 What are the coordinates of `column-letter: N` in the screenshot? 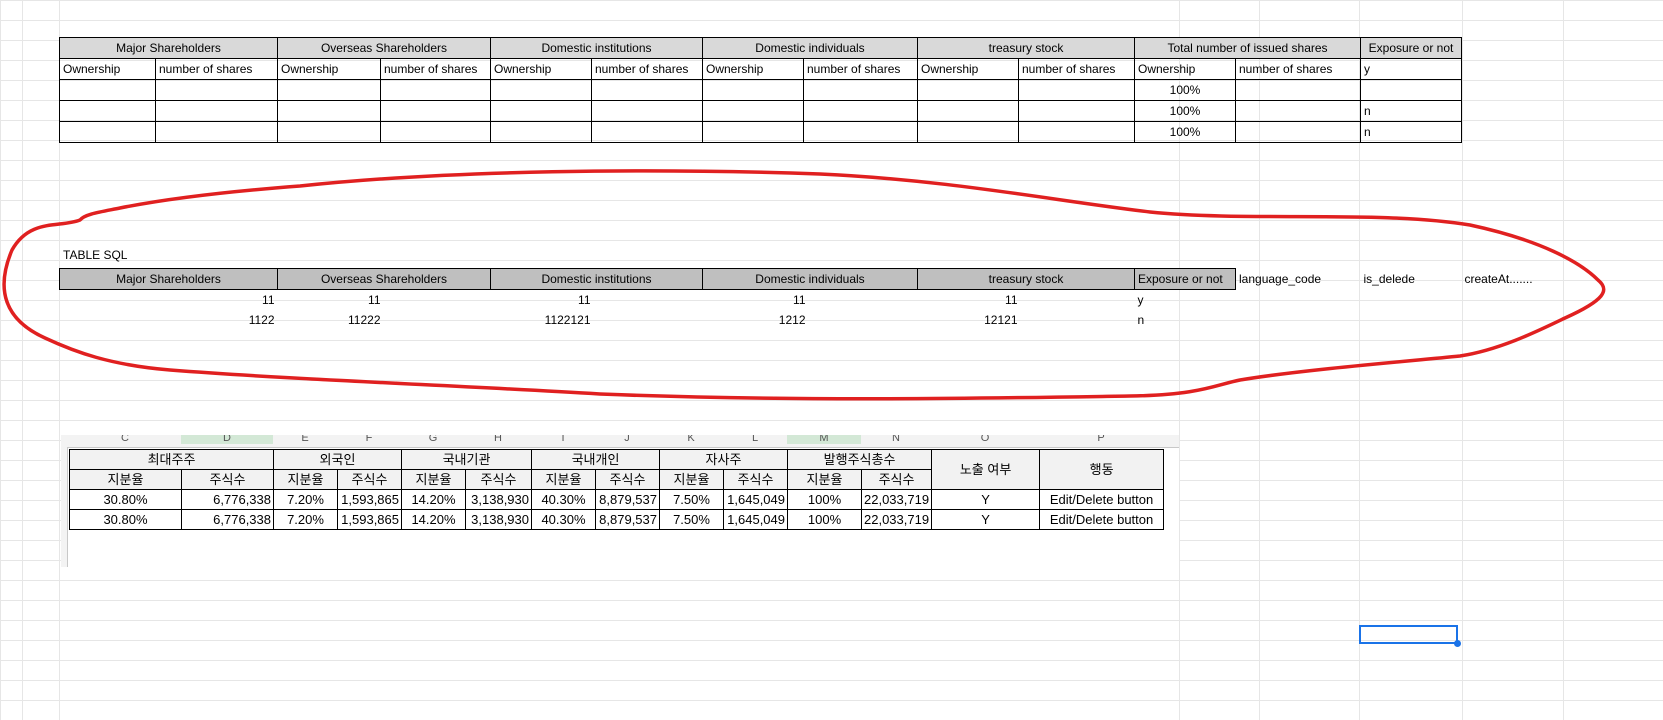 It's located at (896, 439).